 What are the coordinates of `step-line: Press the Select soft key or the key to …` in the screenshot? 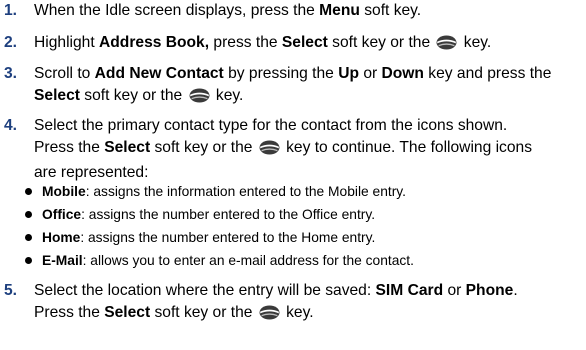 It's located at (308, 149).